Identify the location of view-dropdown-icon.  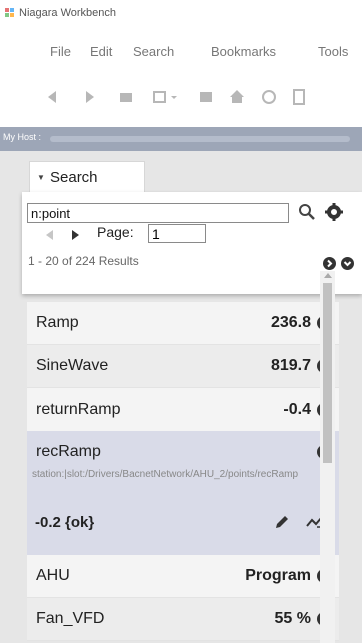
(166, 97).